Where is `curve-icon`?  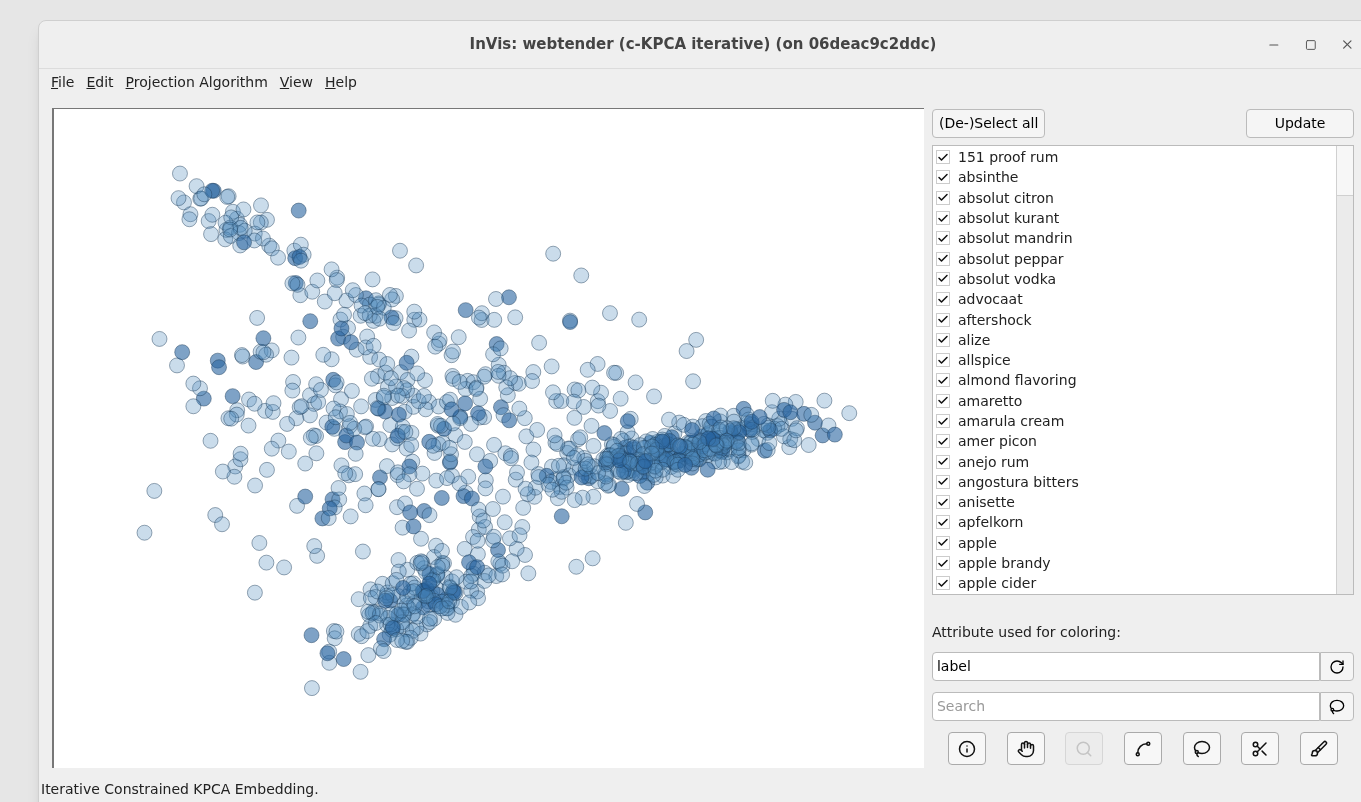
curve-icon is located at coordinates (1142, 748).